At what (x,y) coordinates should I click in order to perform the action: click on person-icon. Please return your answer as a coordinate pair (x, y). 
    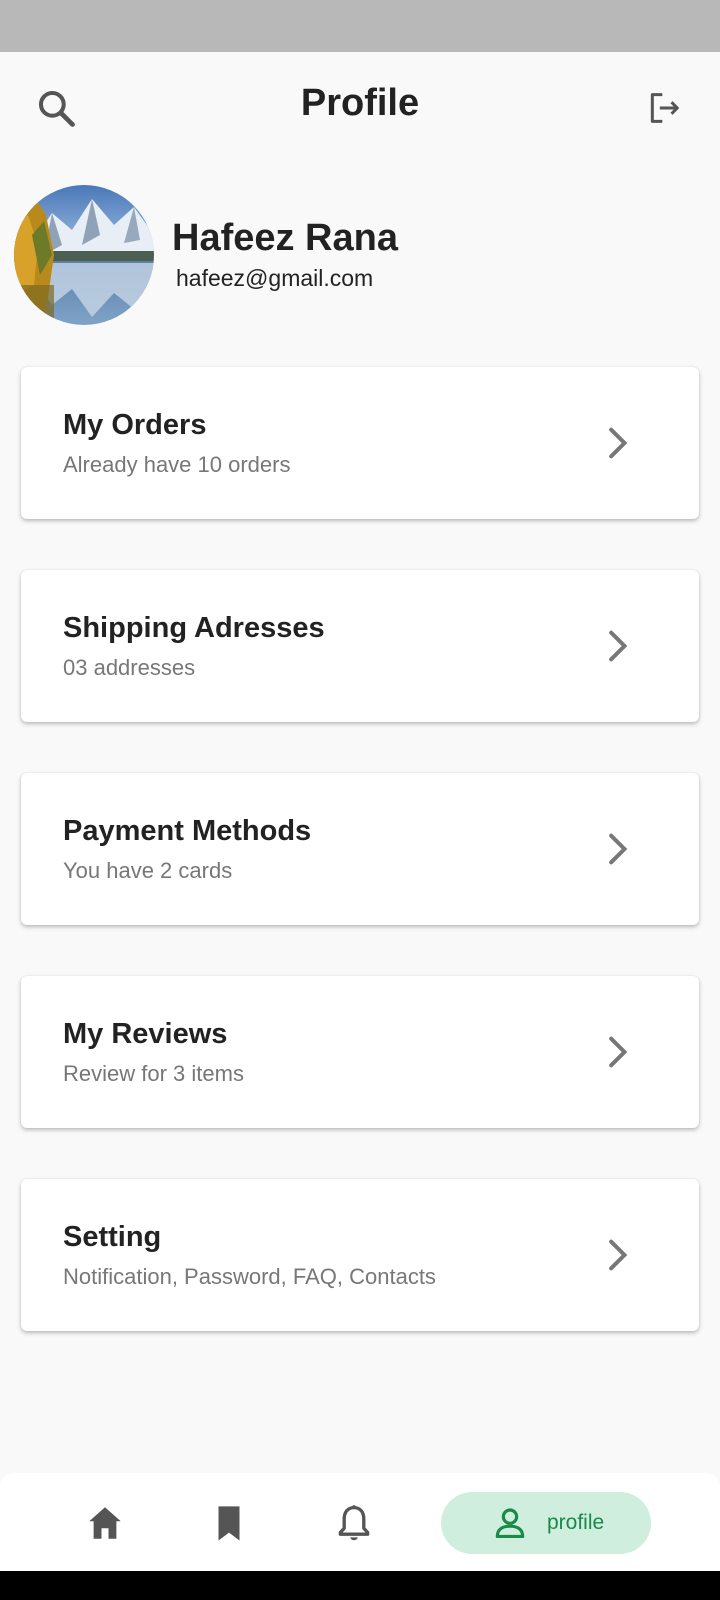
    Looking at the image, I should click on (510, 1523).